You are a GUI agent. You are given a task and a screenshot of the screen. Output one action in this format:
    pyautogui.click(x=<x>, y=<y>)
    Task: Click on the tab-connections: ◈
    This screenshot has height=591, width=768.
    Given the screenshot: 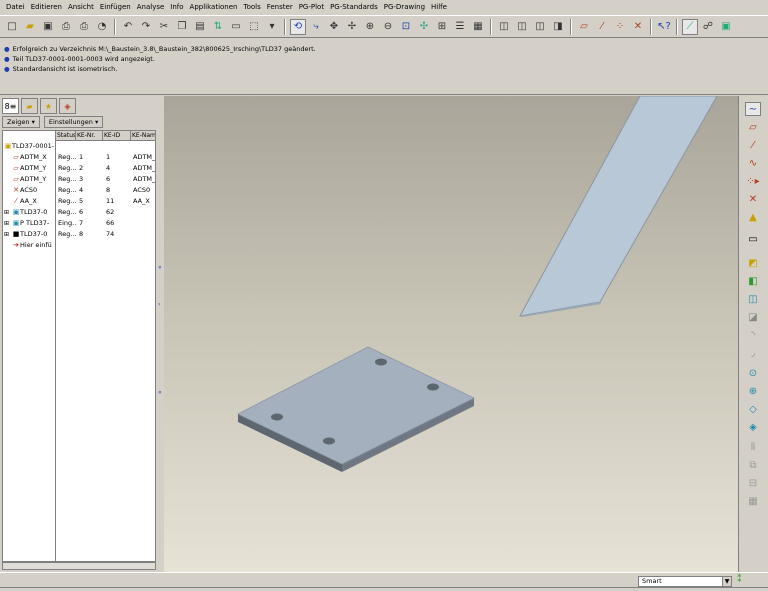 What is the action you would take?
    pyautogui.click(x=67, y=106)
    